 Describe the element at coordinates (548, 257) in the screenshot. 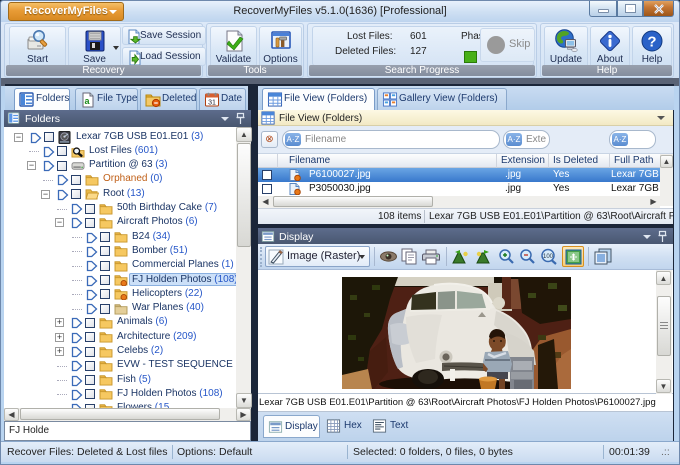

I see `svg-text: 100` at that location.